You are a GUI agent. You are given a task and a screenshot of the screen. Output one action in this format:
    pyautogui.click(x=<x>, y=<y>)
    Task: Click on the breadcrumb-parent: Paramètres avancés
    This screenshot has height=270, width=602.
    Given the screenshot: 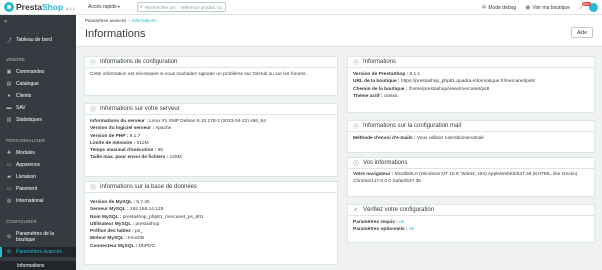 What is the action you would take?
    pyautogui.click(x=105, y=20)
    